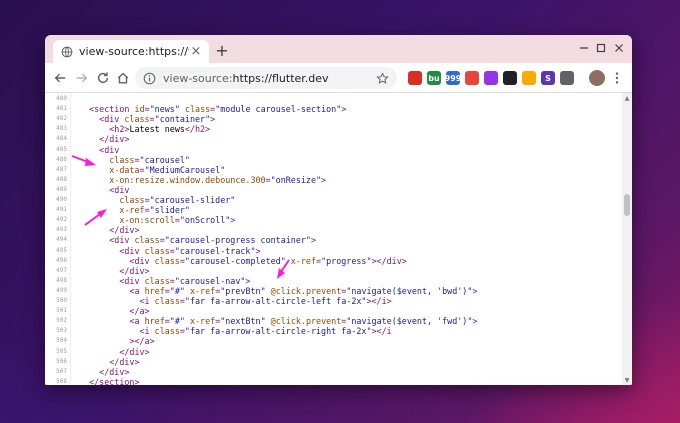 This screenshot has height=423, width=680. Describe the element at coordinates (139, 311) in the screenshot. I see `code-token: </a>` at that location.